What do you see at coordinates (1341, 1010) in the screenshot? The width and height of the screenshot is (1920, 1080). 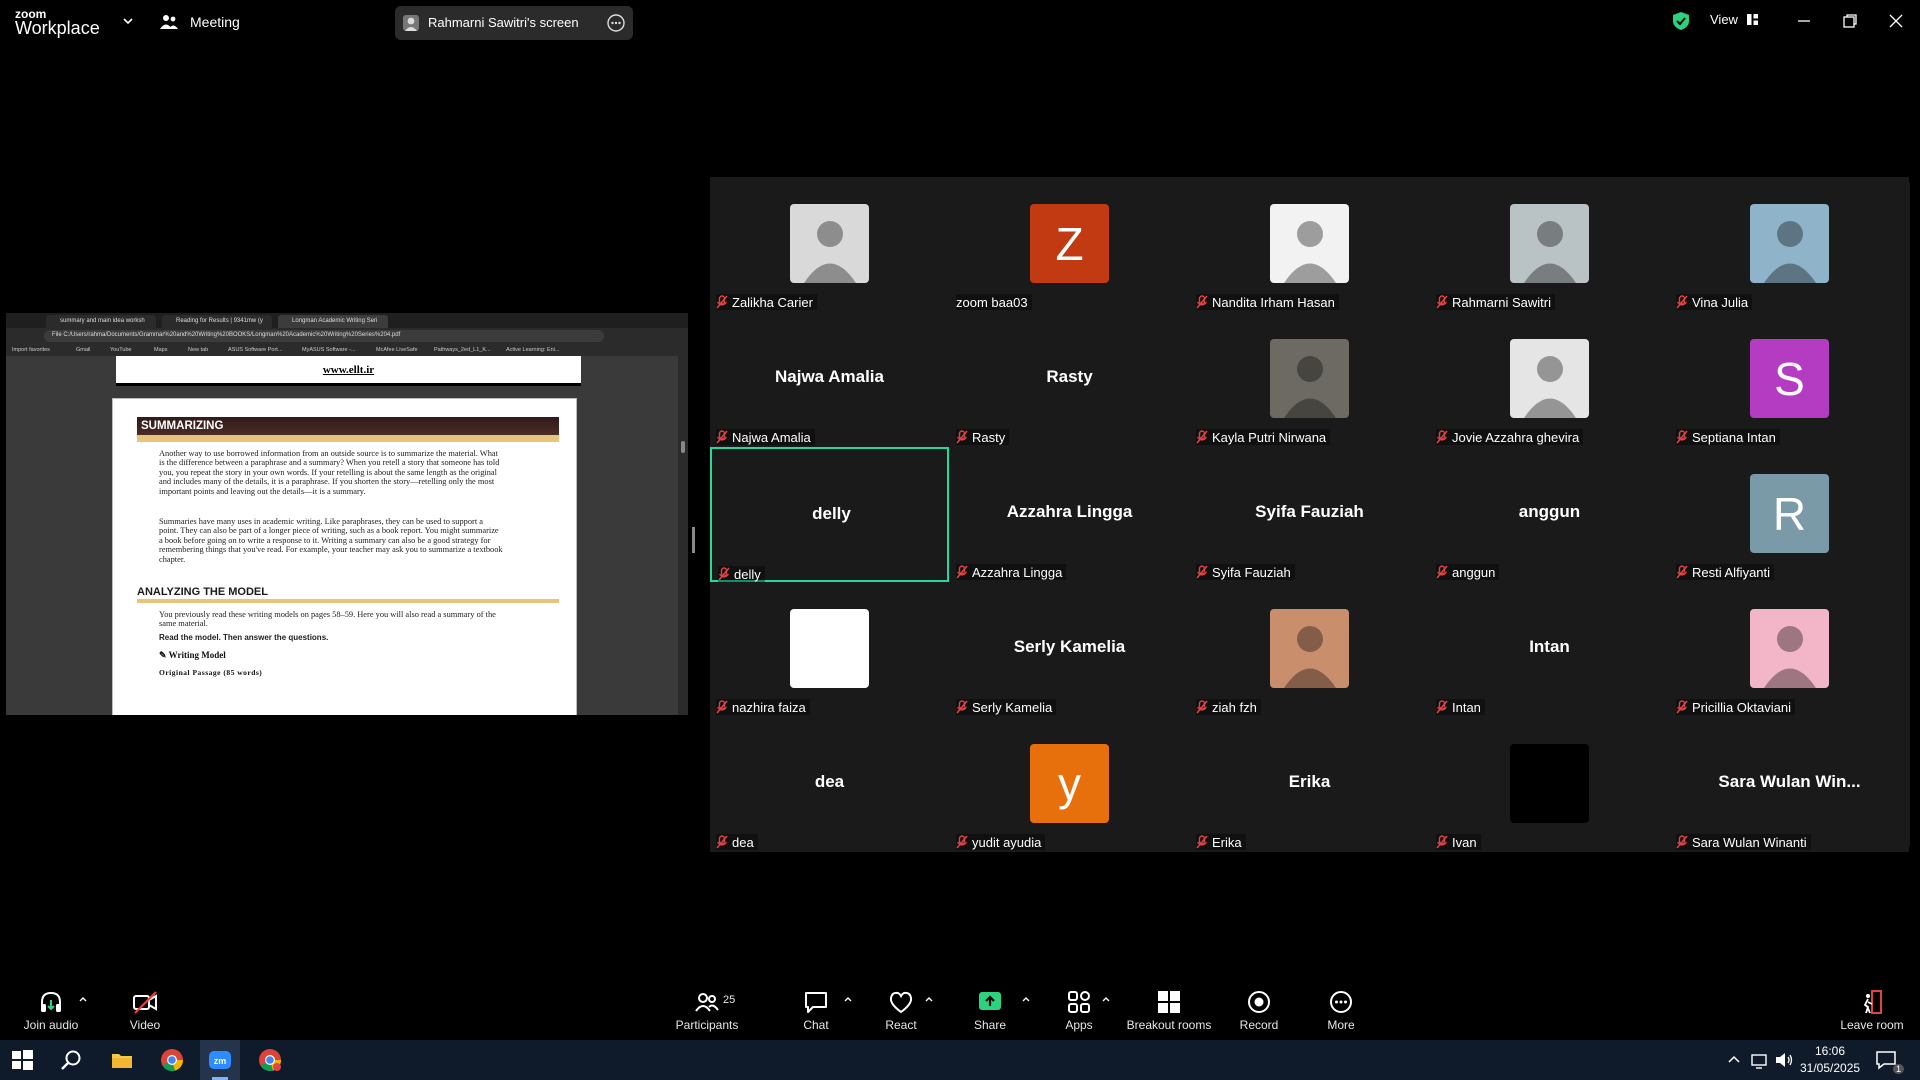 I see `more-button: More` at bounding box center [1341, 1010].